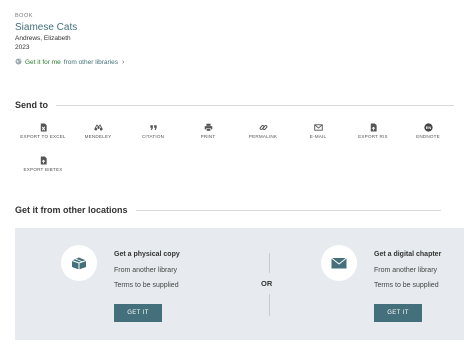  I want to click on excel-icon, so click(43, 127).